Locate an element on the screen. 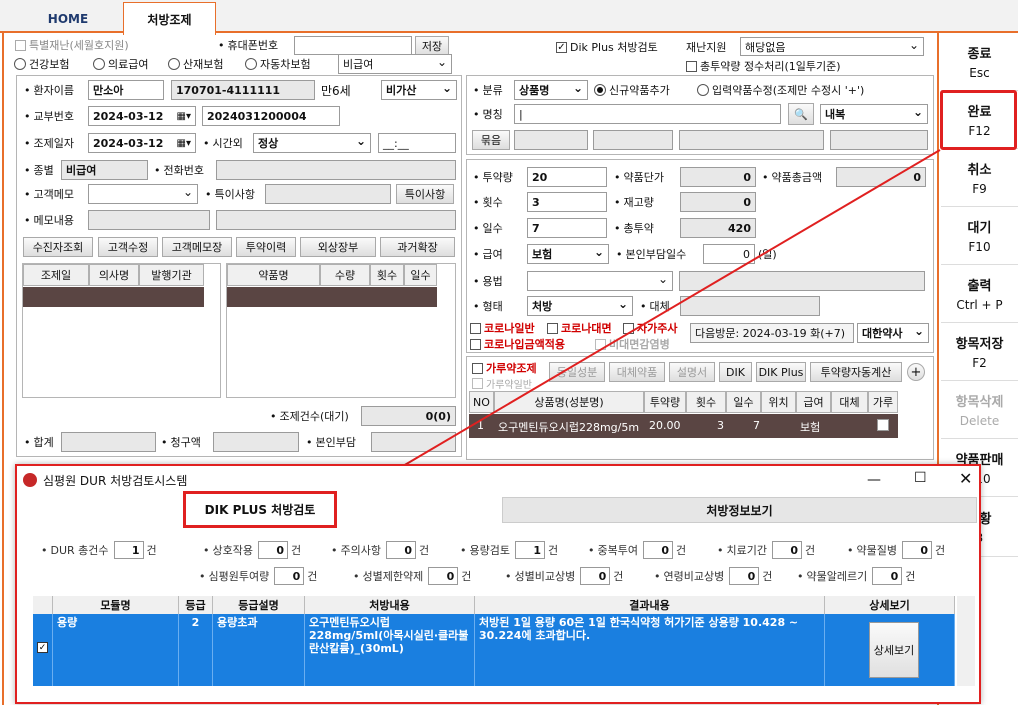  period-value: 0 is located at coordinates (786, 550).